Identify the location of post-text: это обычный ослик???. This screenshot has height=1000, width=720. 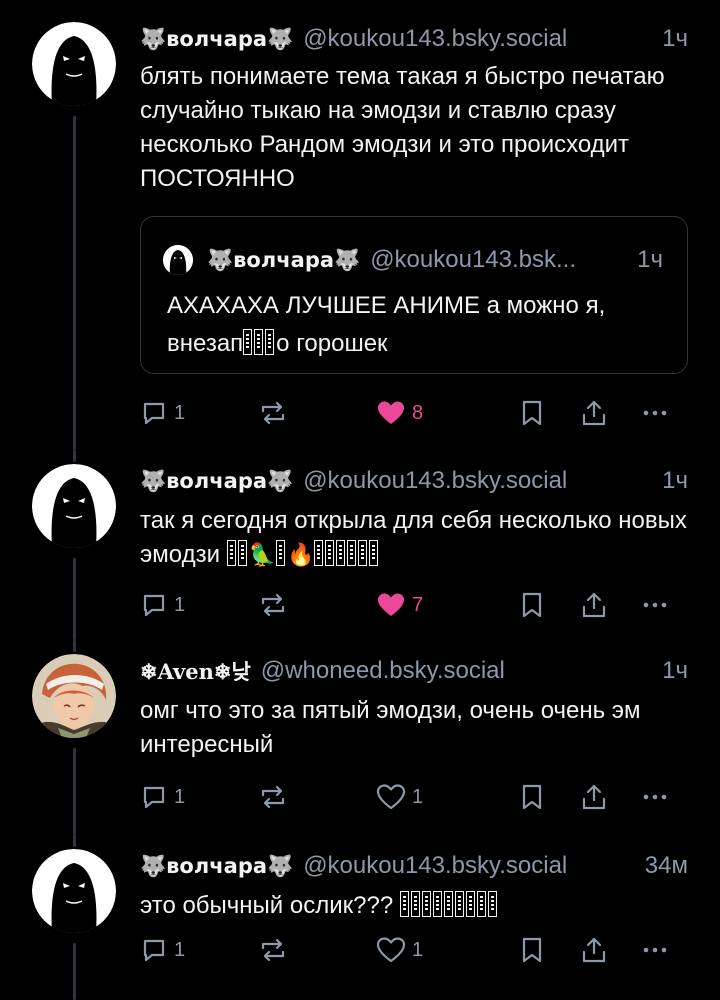
(416, 906).